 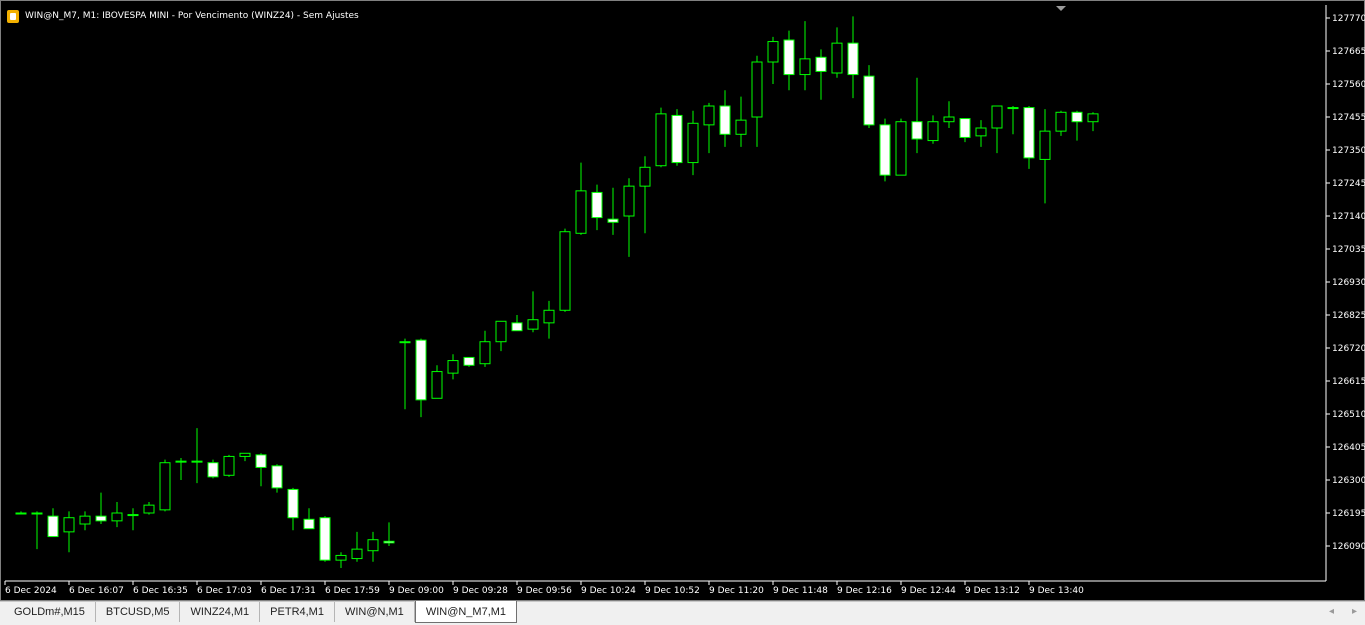 What do you see at coordinates (1348, 316) in the screenshot?
I see `price-tick-label: 126825` at bounding box center [1348, 316].